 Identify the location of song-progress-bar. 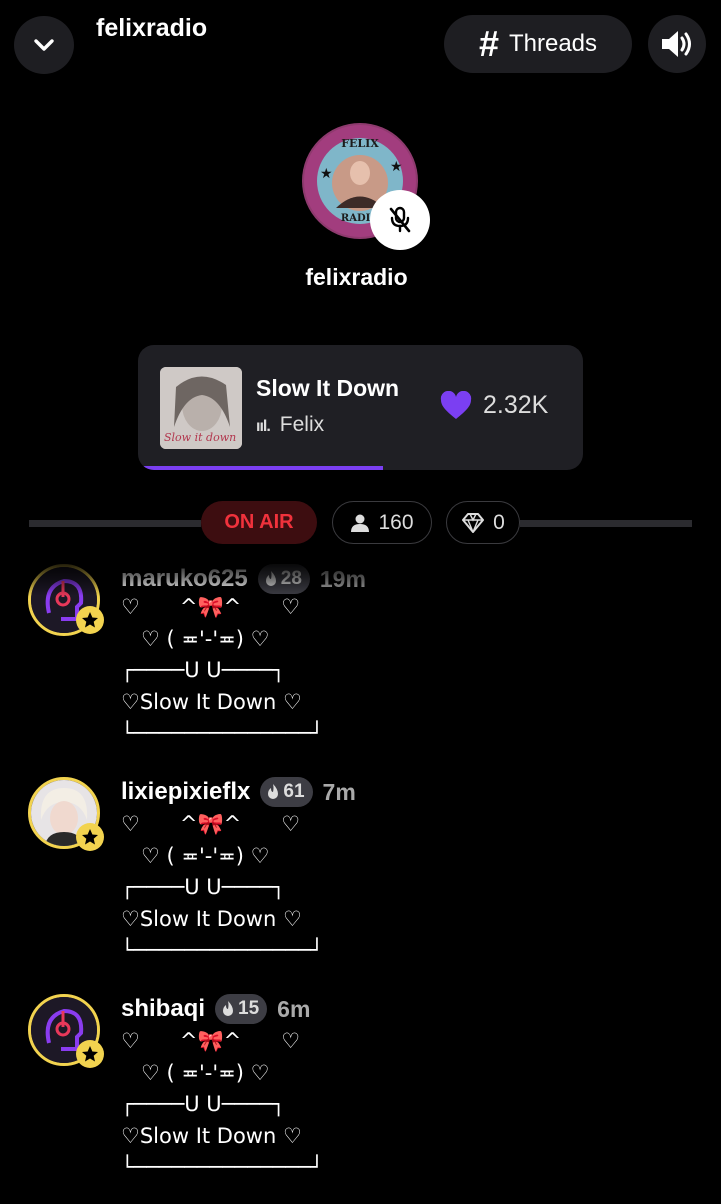
(260, 468).